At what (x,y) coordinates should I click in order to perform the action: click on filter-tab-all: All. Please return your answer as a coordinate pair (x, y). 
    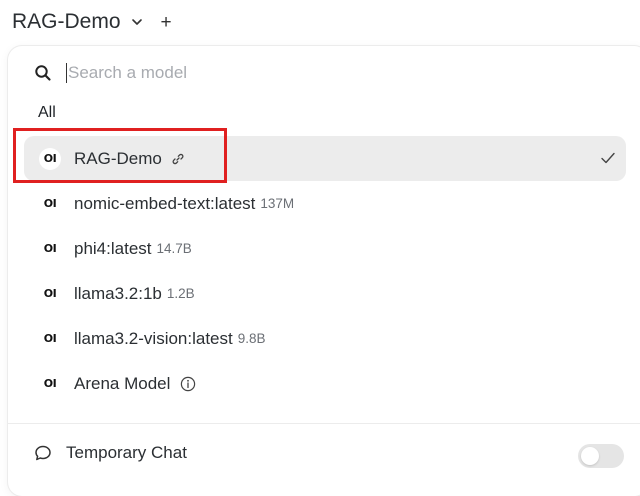
    Looking at the image, I should click on (47, 113).